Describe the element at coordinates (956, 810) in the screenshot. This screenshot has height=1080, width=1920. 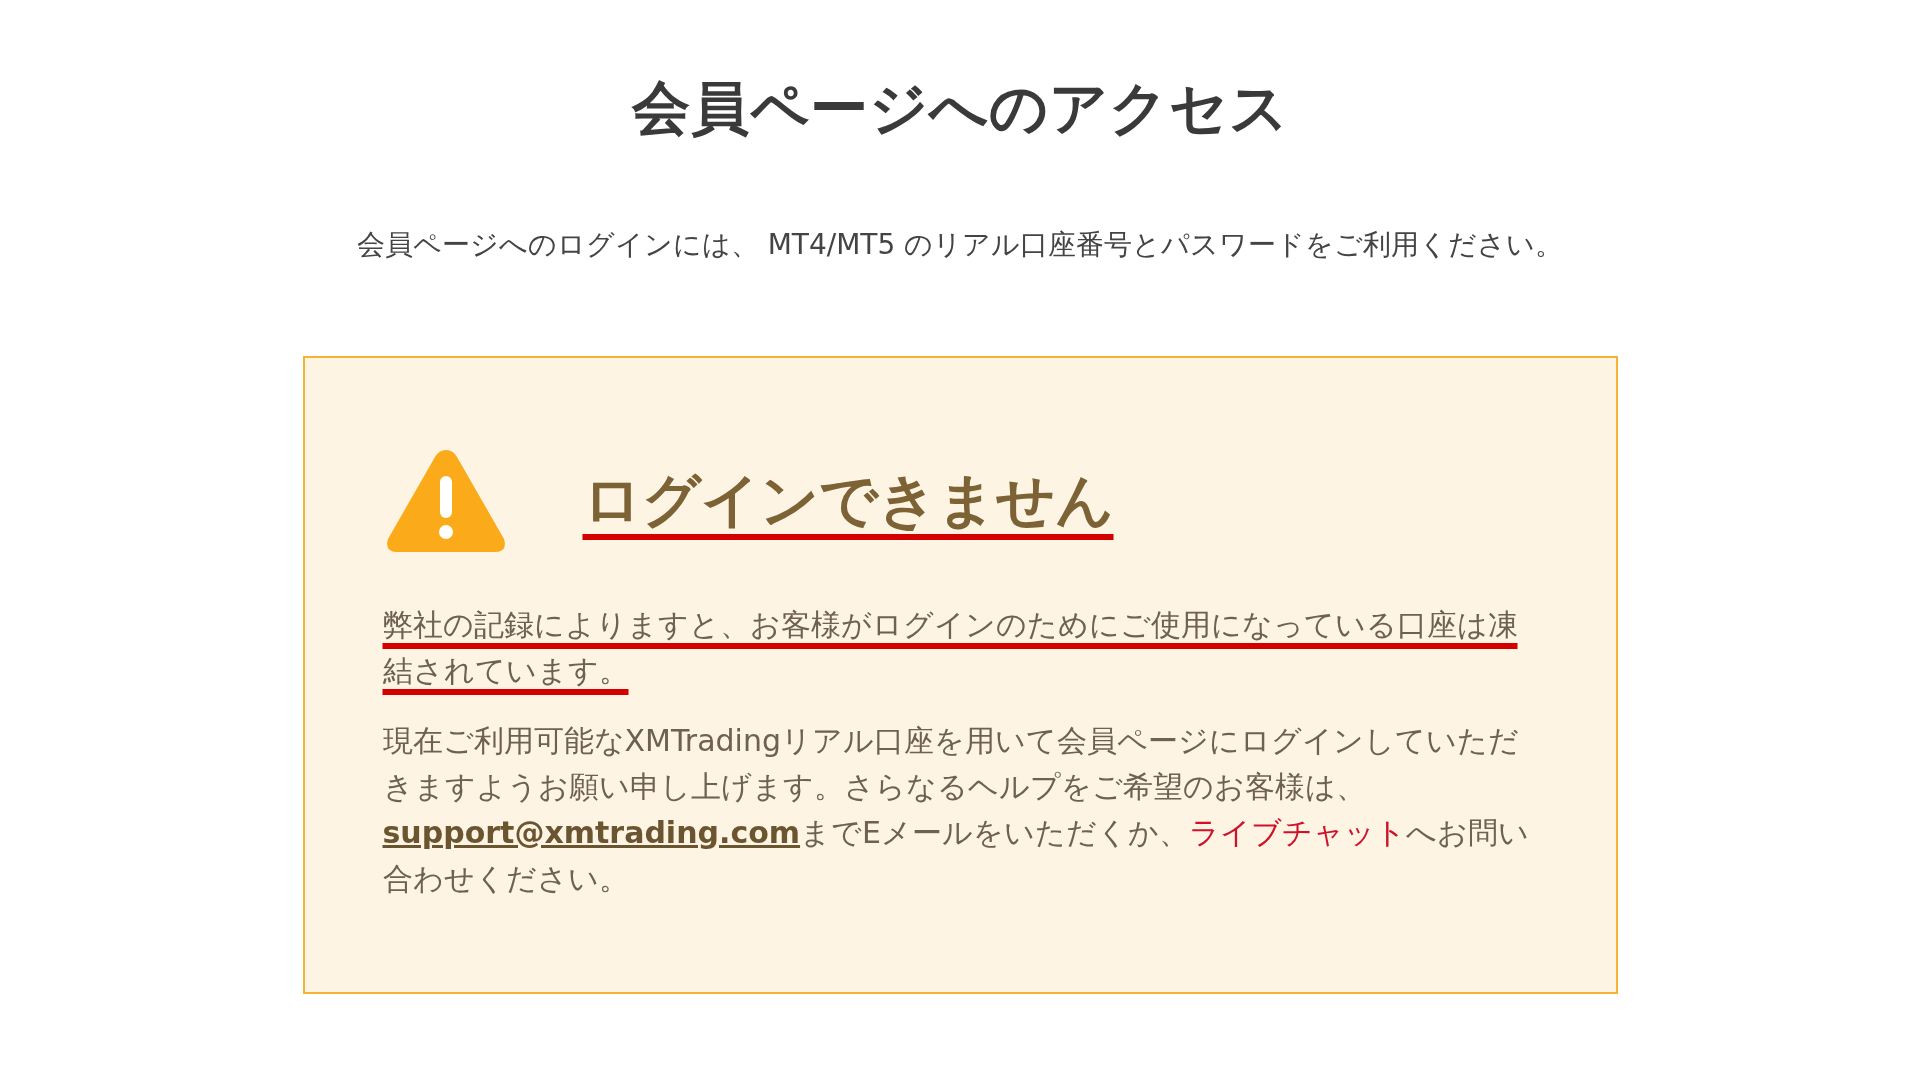
I see `help-text: 現在ご利用可能なXMTradingリアル口座を用いて会員ページにログインしていただきますようお願い申し上げます。さらなるヘルプをご希望のお客様は、 support@xmtrading.com までEメールをいただくか、ライブチャット へお問い合わせください。` at that location.